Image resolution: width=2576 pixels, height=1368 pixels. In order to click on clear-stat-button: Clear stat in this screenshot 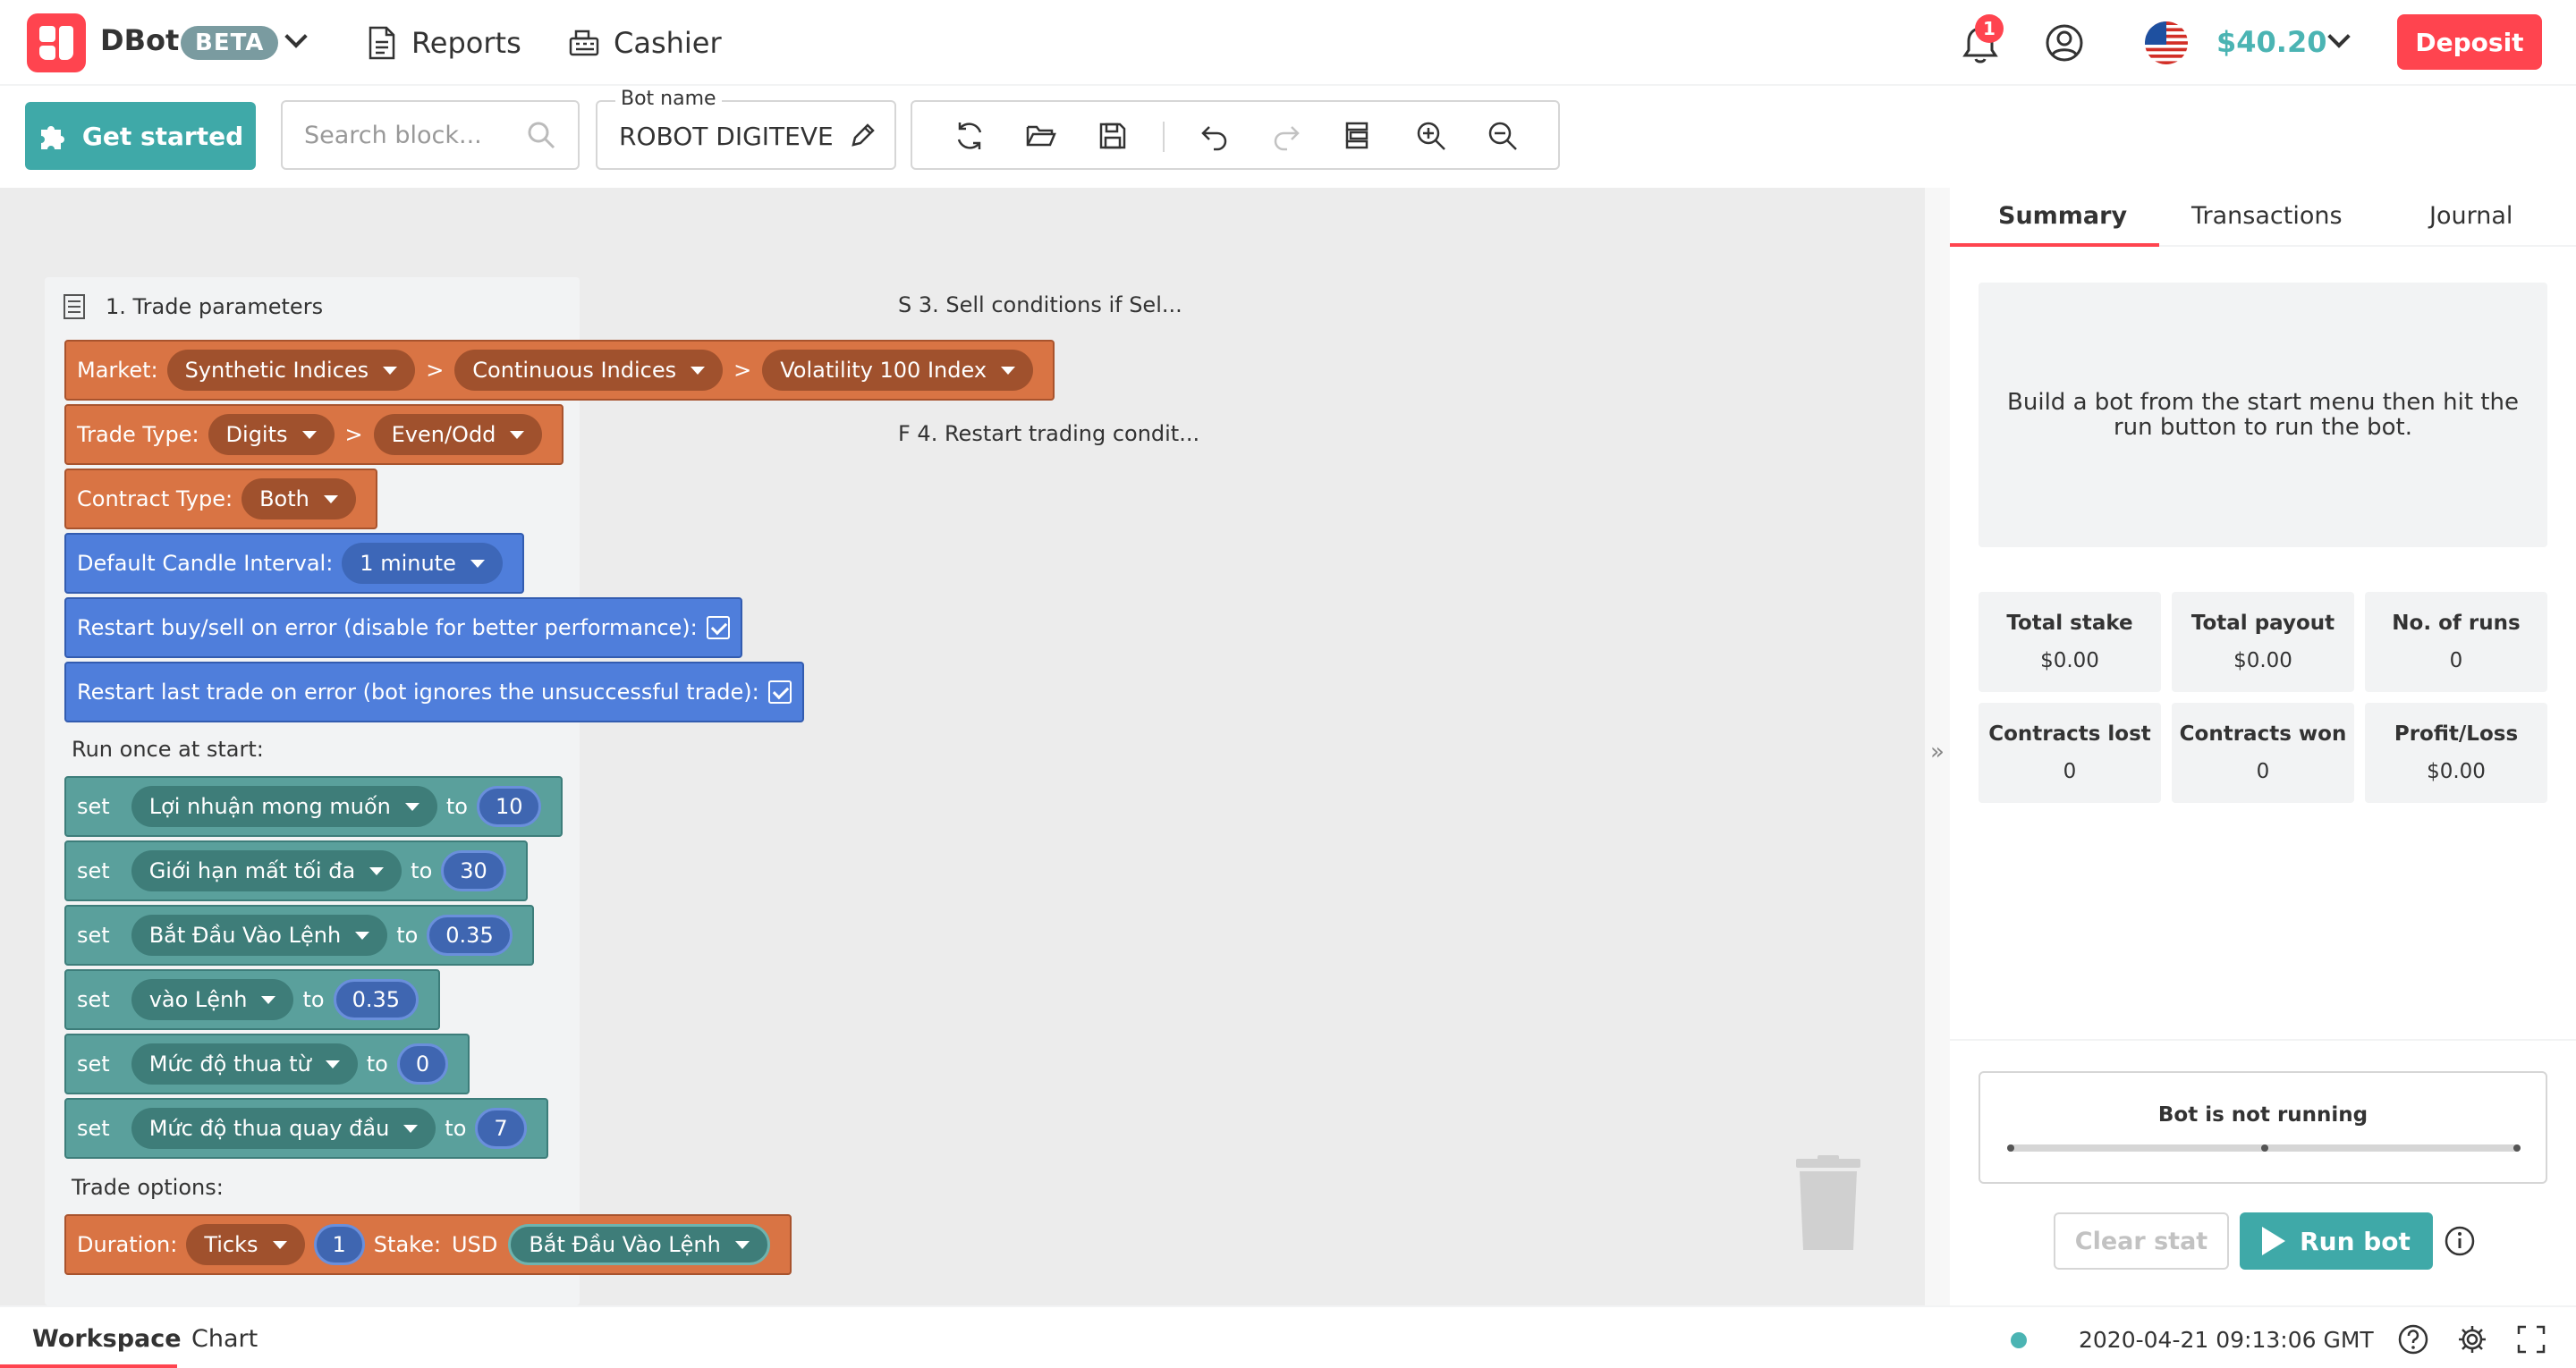, I will do `click(2141, 1241)`.